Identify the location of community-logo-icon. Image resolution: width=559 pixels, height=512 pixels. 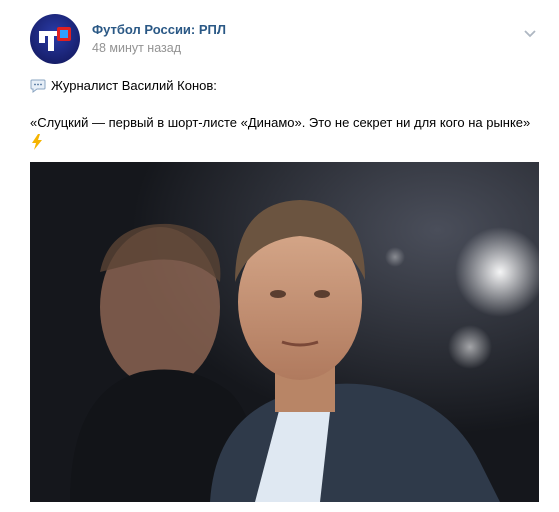
(55, 39).